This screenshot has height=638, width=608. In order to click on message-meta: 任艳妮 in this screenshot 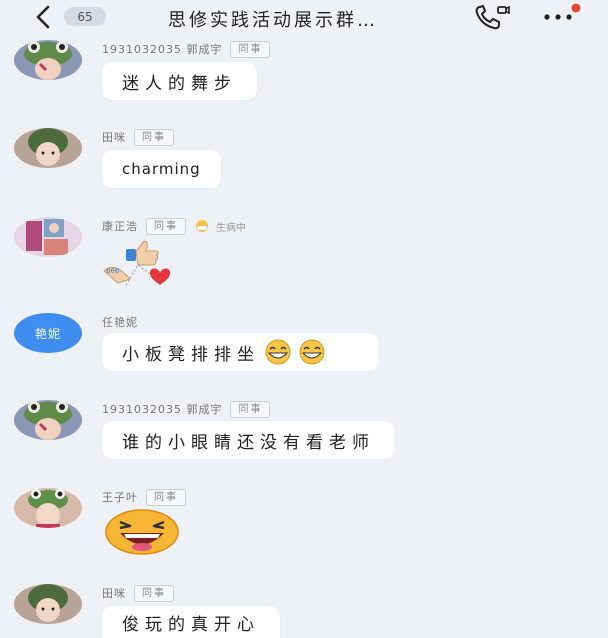, I will do `click(124, 322)`.